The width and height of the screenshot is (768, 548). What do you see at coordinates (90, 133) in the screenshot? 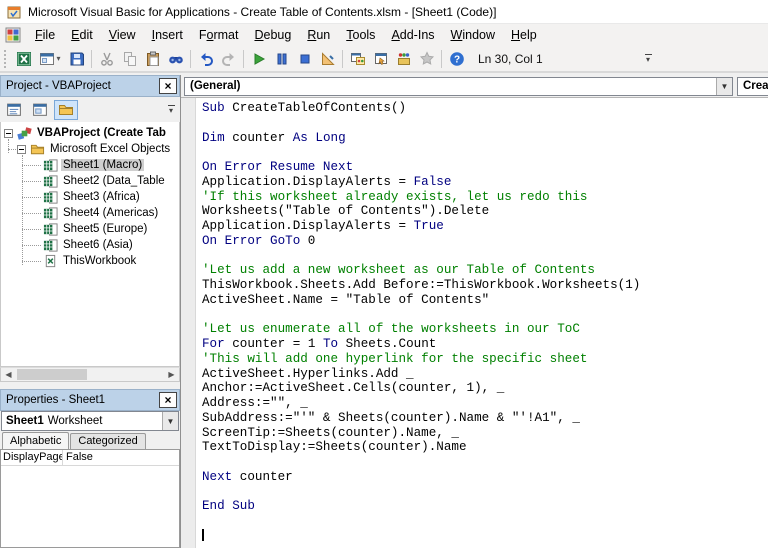
I see `tree-item-vbaproject: VBAProject (Create Tab` at bounding box center [90, 133].